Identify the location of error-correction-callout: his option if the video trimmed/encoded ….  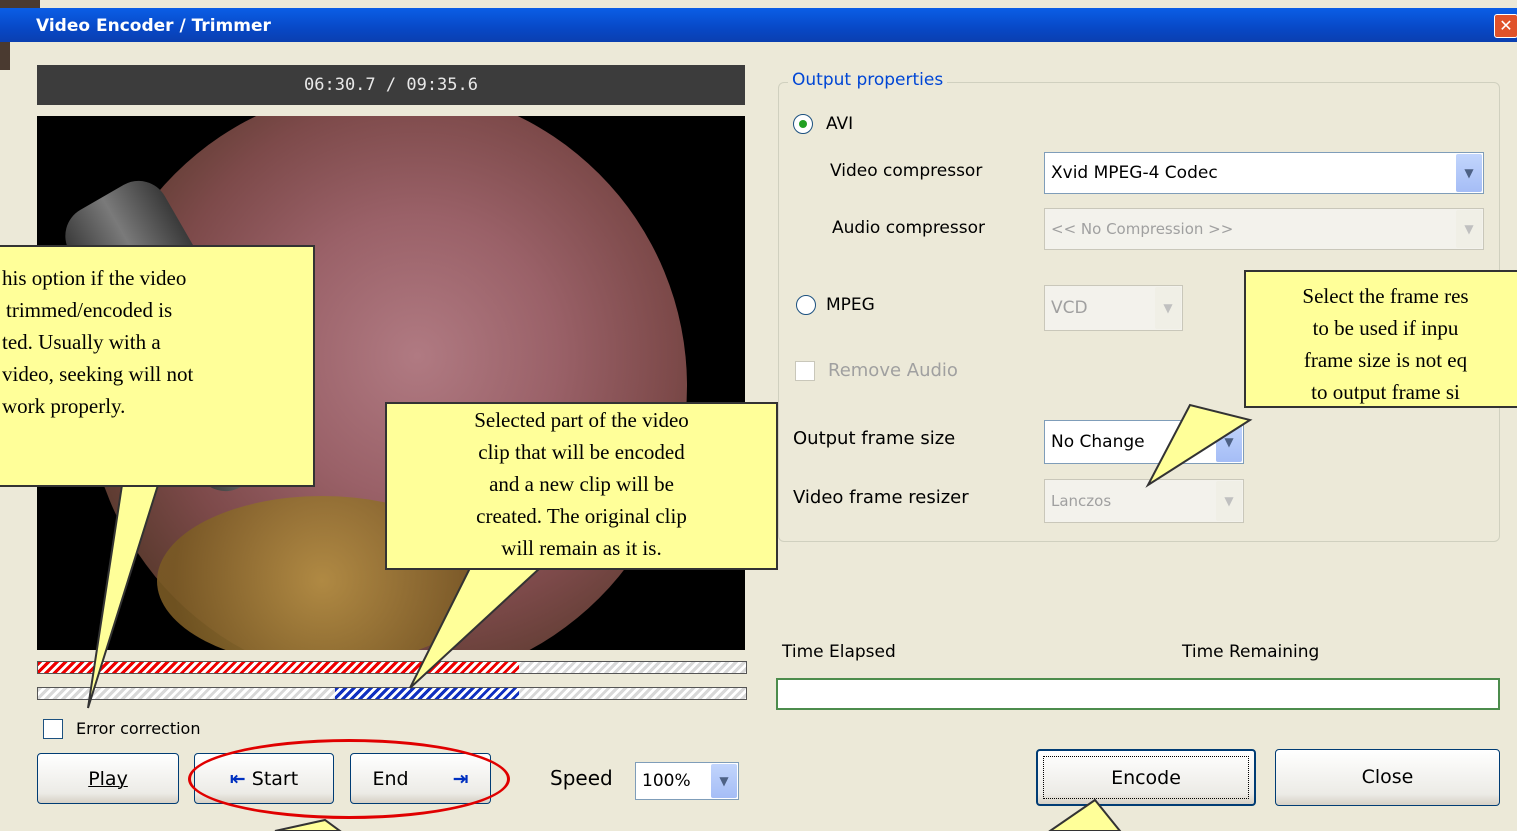
(157, 366).